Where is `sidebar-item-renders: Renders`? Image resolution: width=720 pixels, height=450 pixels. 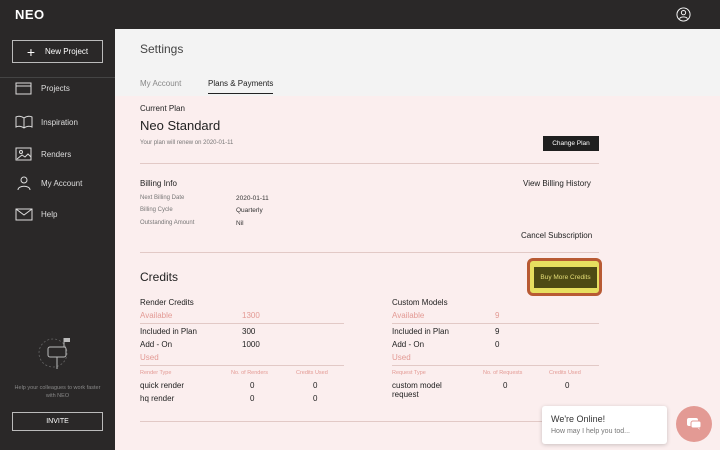 sidebar-item-renders: Renders is located at coordinates (43, 154).